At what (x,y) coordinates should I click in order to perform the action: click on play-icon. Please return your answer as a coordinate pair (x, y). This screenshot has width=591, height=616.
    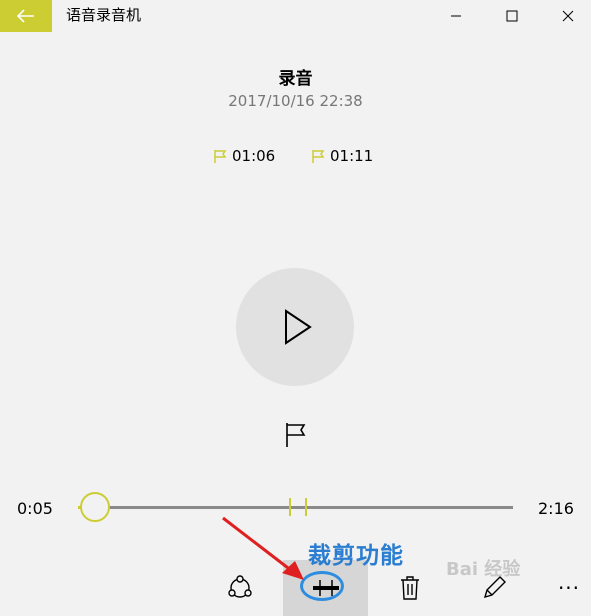
    Looking at the image, I should click on (298, 327).